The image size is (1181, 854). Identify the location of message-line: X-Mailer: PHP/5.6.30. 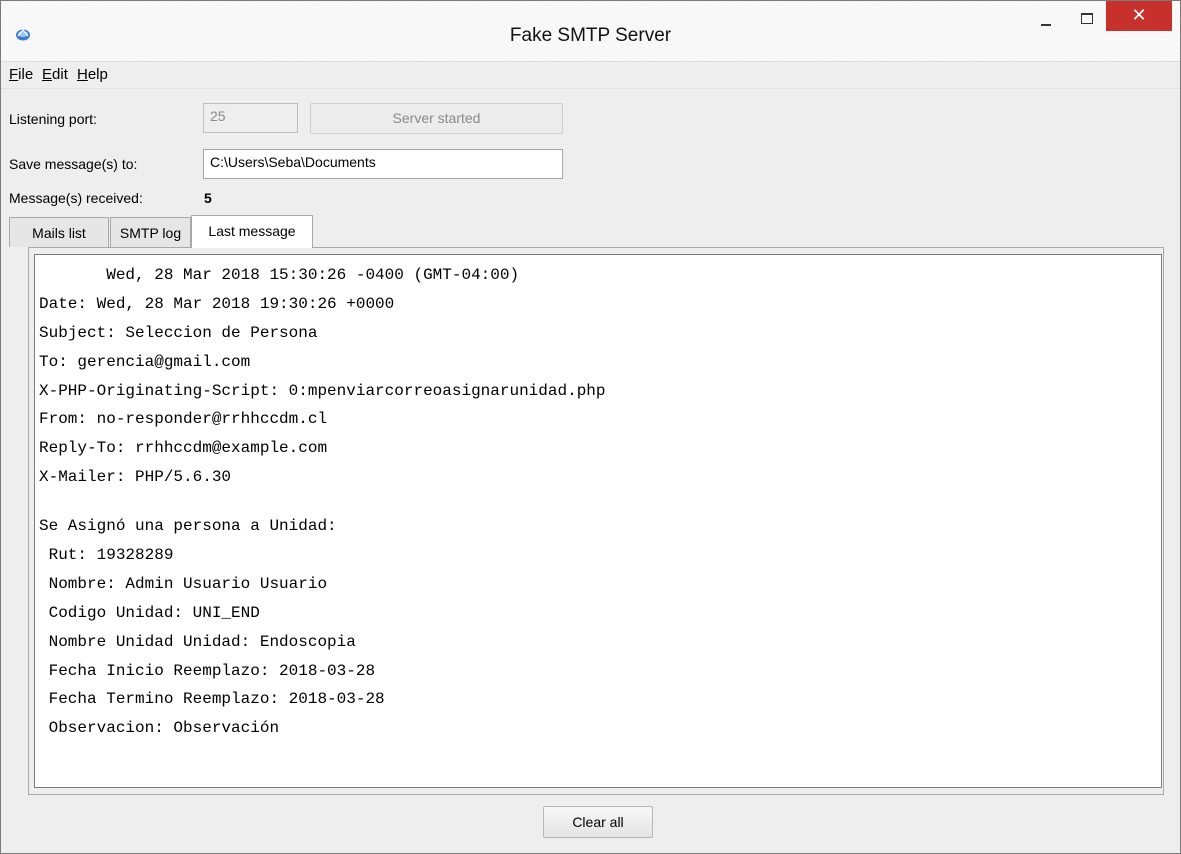
(135, 477).